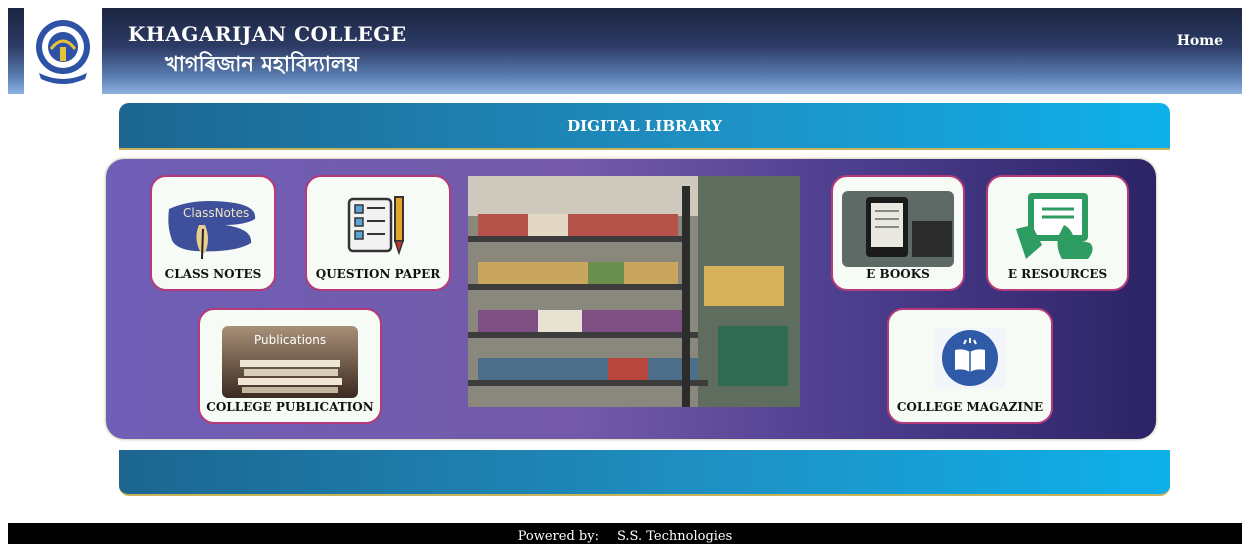 Image resolution: width=1250 pixels, height=544 pixels. What do you see at coordinates (898, 274) in the screenshot?
I see `e-books-label: E BOOKS` at bounding box center [898, 274].